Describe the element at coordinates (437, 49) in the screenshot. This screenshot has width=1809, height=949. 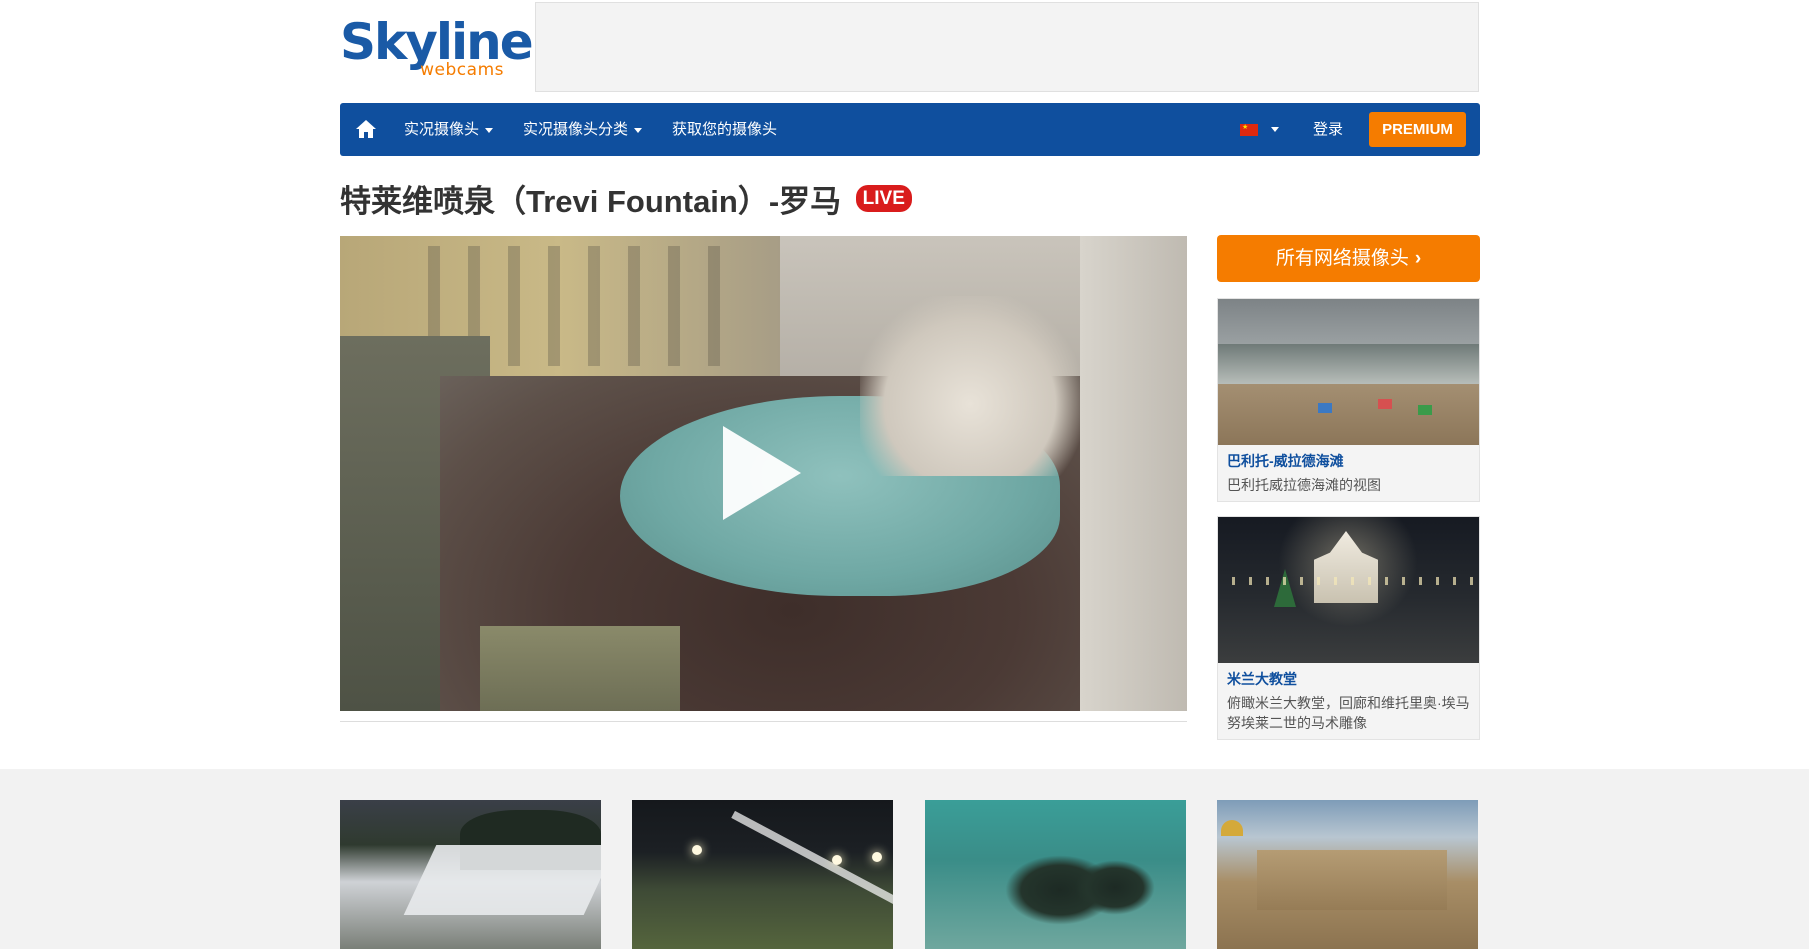
I see `skyline-logo: Skyline webcams` at that location.